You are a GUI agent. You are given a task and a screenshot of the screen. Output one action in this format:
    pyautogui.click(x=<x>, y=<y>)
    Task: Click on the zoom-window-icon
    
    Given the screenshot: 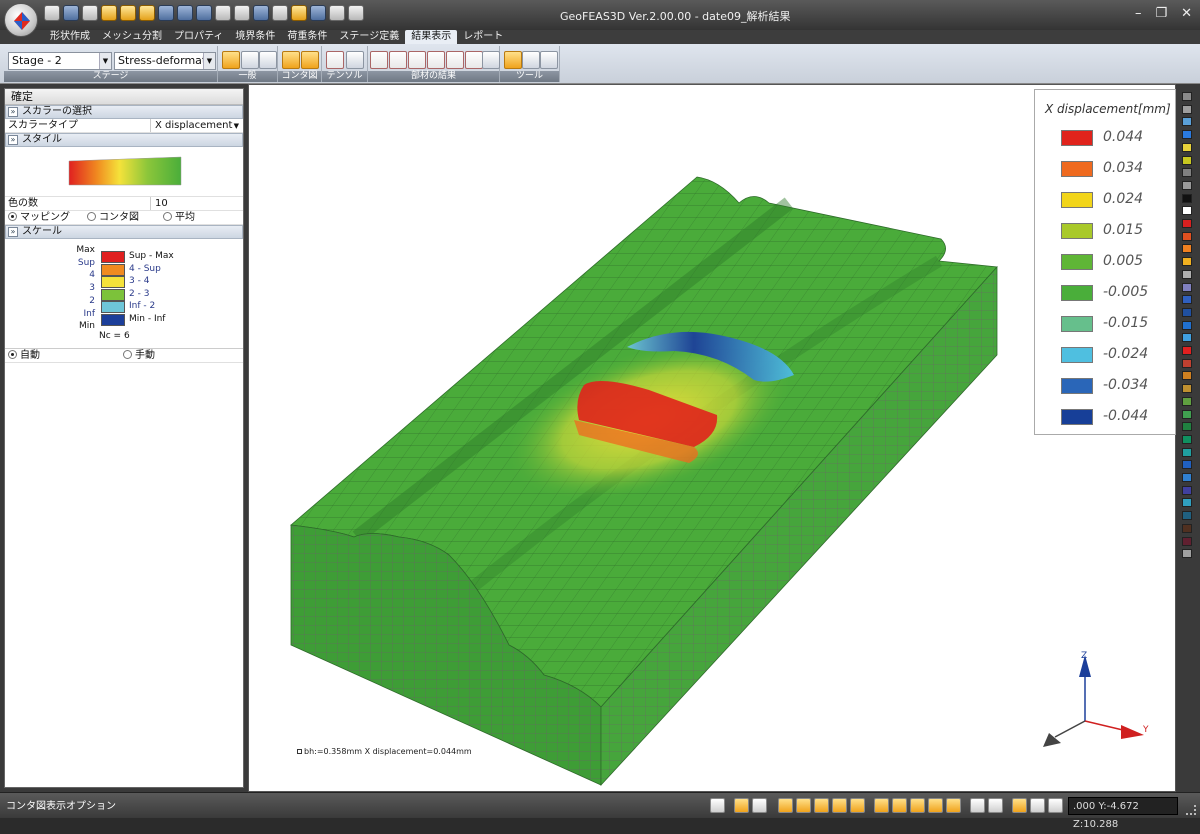 What is the action you would take?
    pyautogui.click(x=280, y=13)
    